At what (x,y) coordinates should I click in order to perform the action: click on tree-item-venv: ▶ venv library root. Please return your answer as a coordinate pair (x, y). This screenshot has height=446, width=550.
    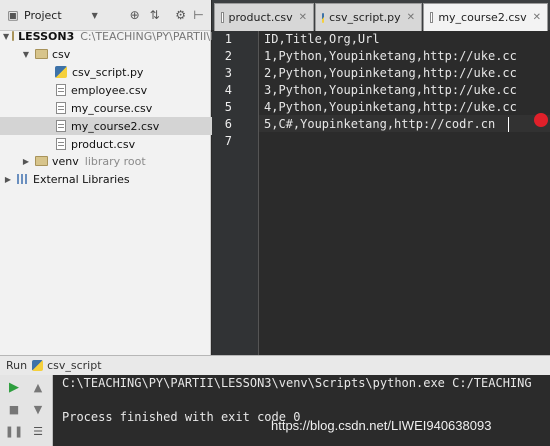
    Looking at the image, I should click on (105, 161).